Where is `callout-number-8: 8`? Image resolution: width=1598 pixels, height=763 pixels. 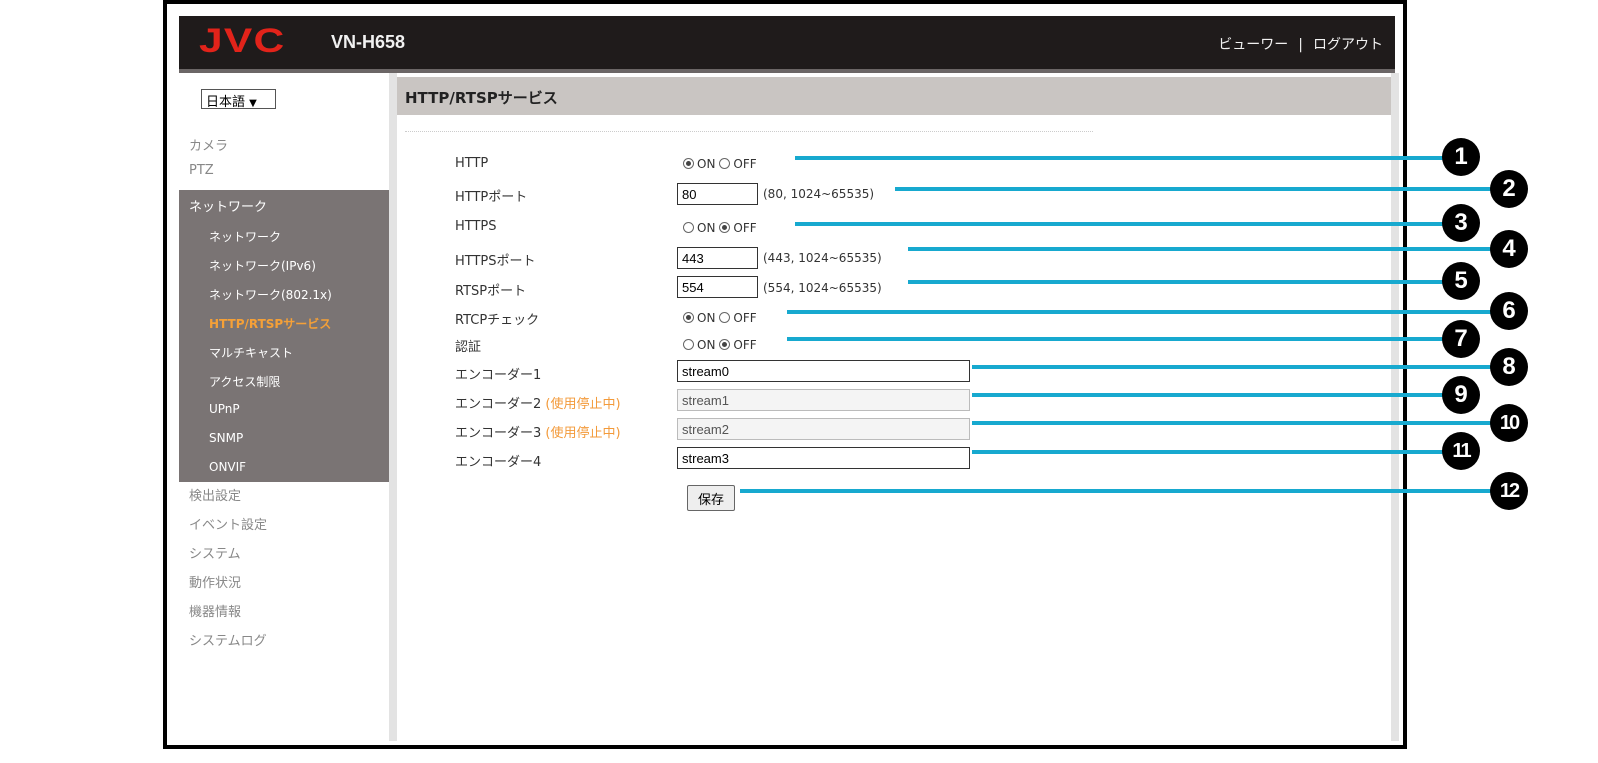 callout-number-8: 8 is located at coordinates (1509, 367).